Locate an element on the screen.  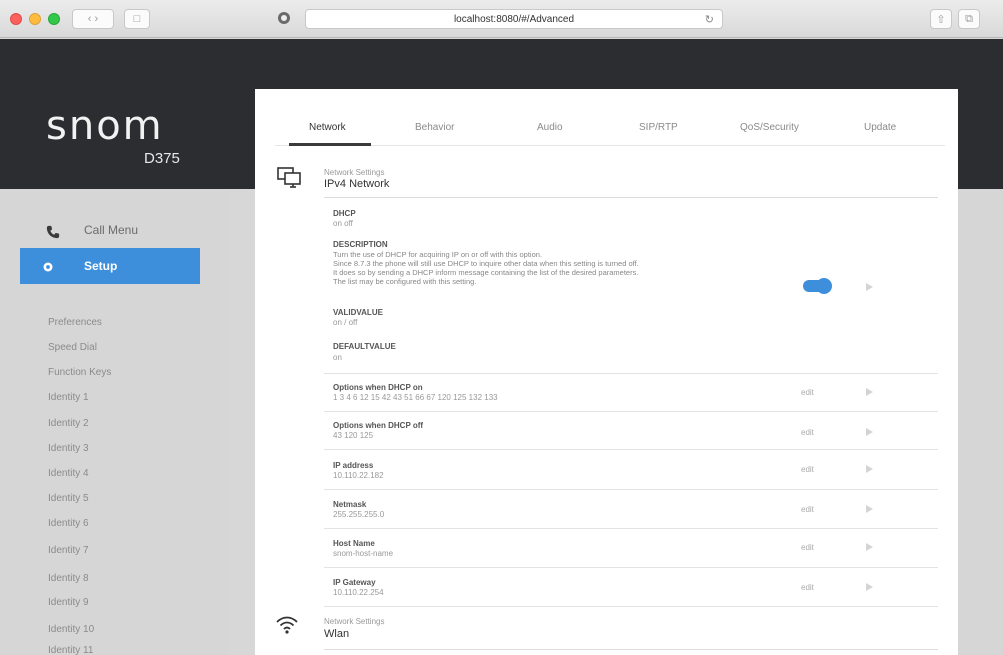
tab-sip-rtp: SIP/RTP is located at coordinates (658, 127).